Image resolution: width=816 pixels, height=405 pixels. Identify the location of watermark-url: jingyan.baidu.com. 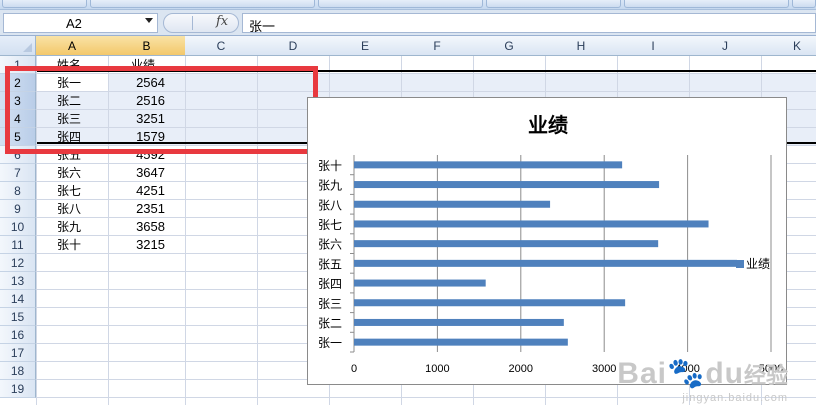
(735, 398).